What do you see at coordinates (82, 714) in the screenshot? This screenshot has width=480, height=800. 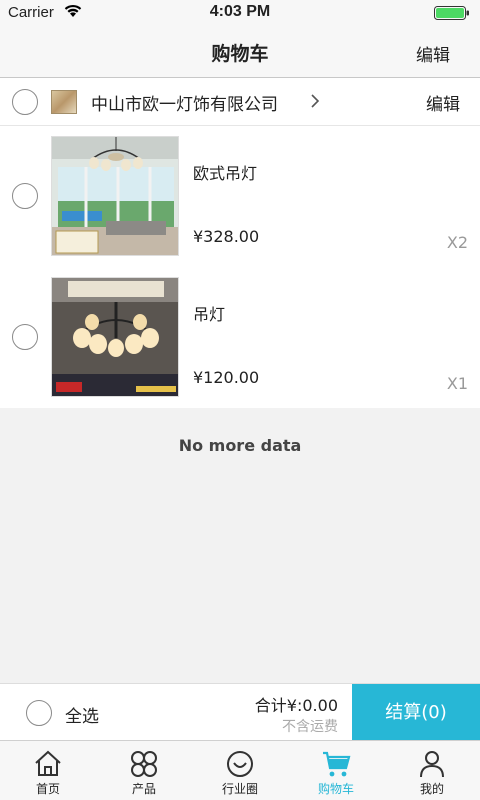 I see `select-all-label: 全选` at bounding box center [82, 714].